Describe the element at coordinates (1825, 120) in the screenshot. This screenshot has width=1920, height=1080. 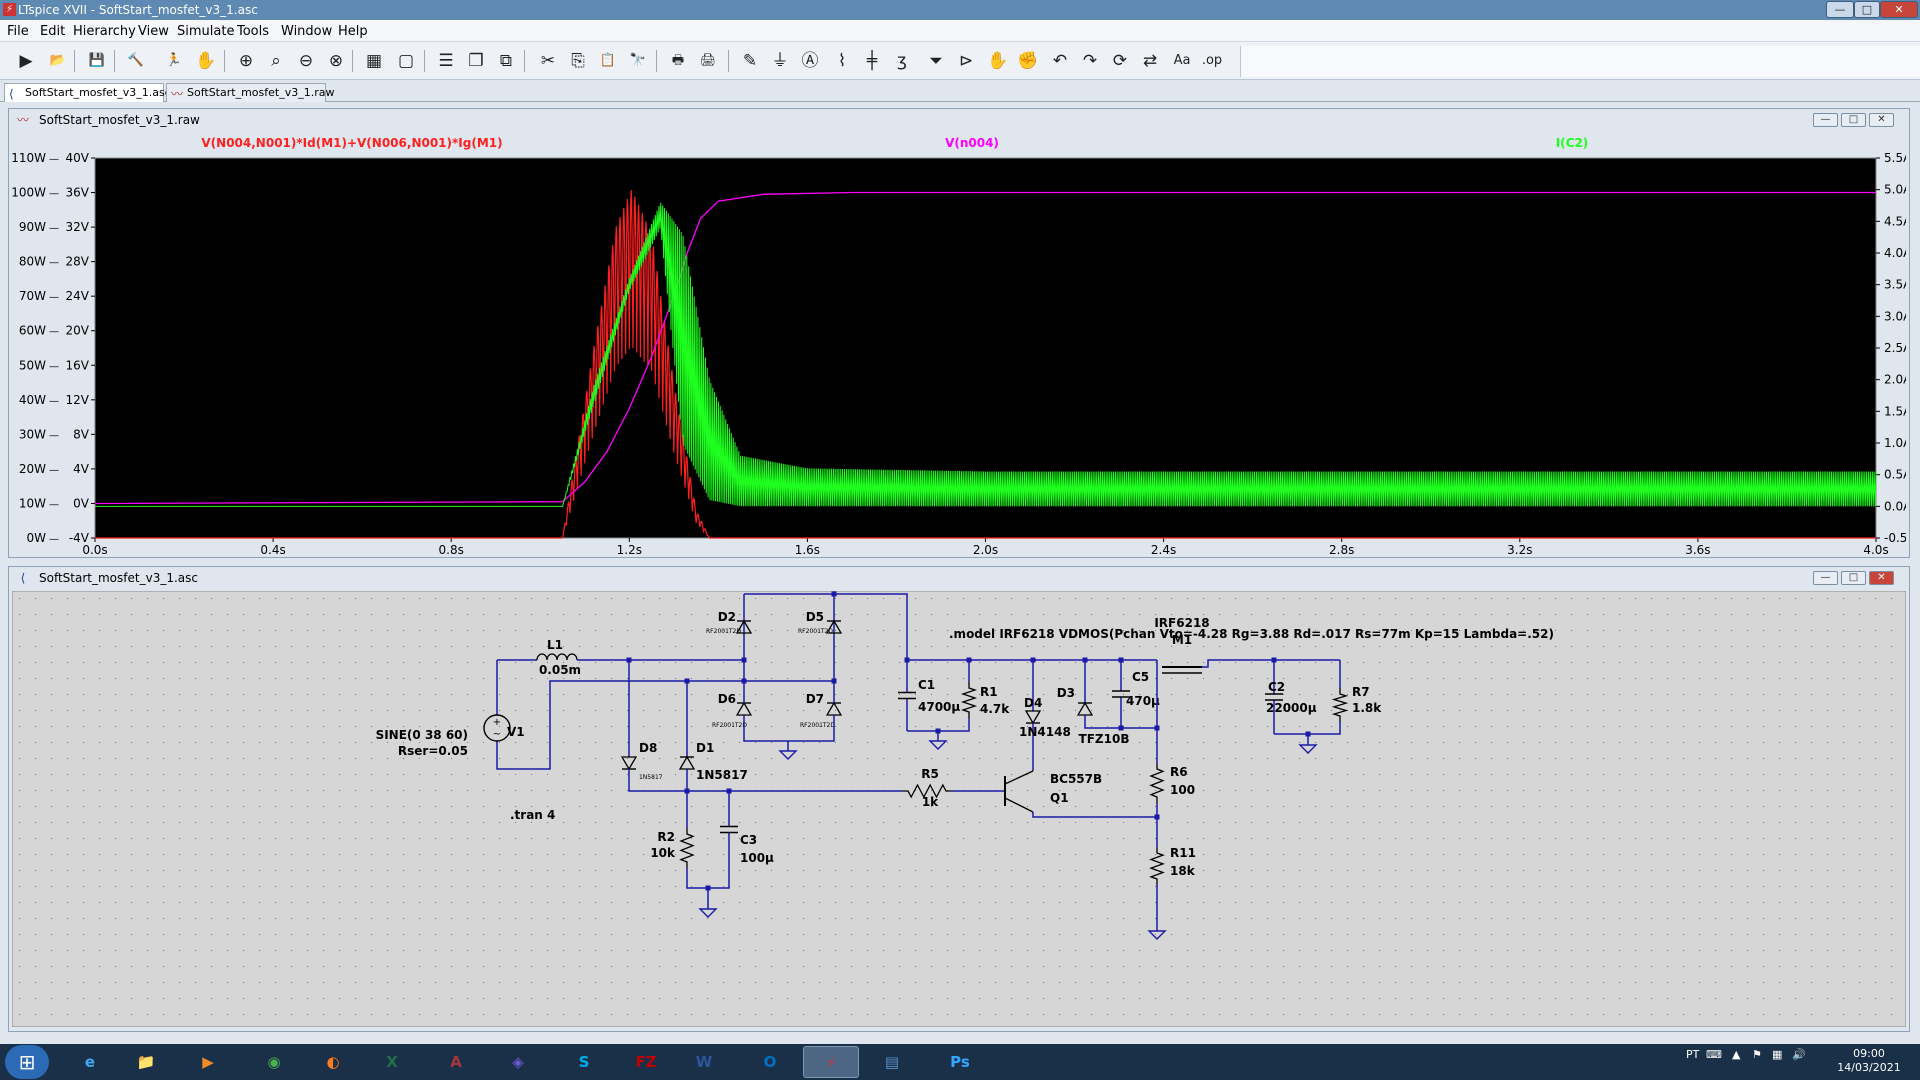
I see `plot-minimize-button: —` at that location.